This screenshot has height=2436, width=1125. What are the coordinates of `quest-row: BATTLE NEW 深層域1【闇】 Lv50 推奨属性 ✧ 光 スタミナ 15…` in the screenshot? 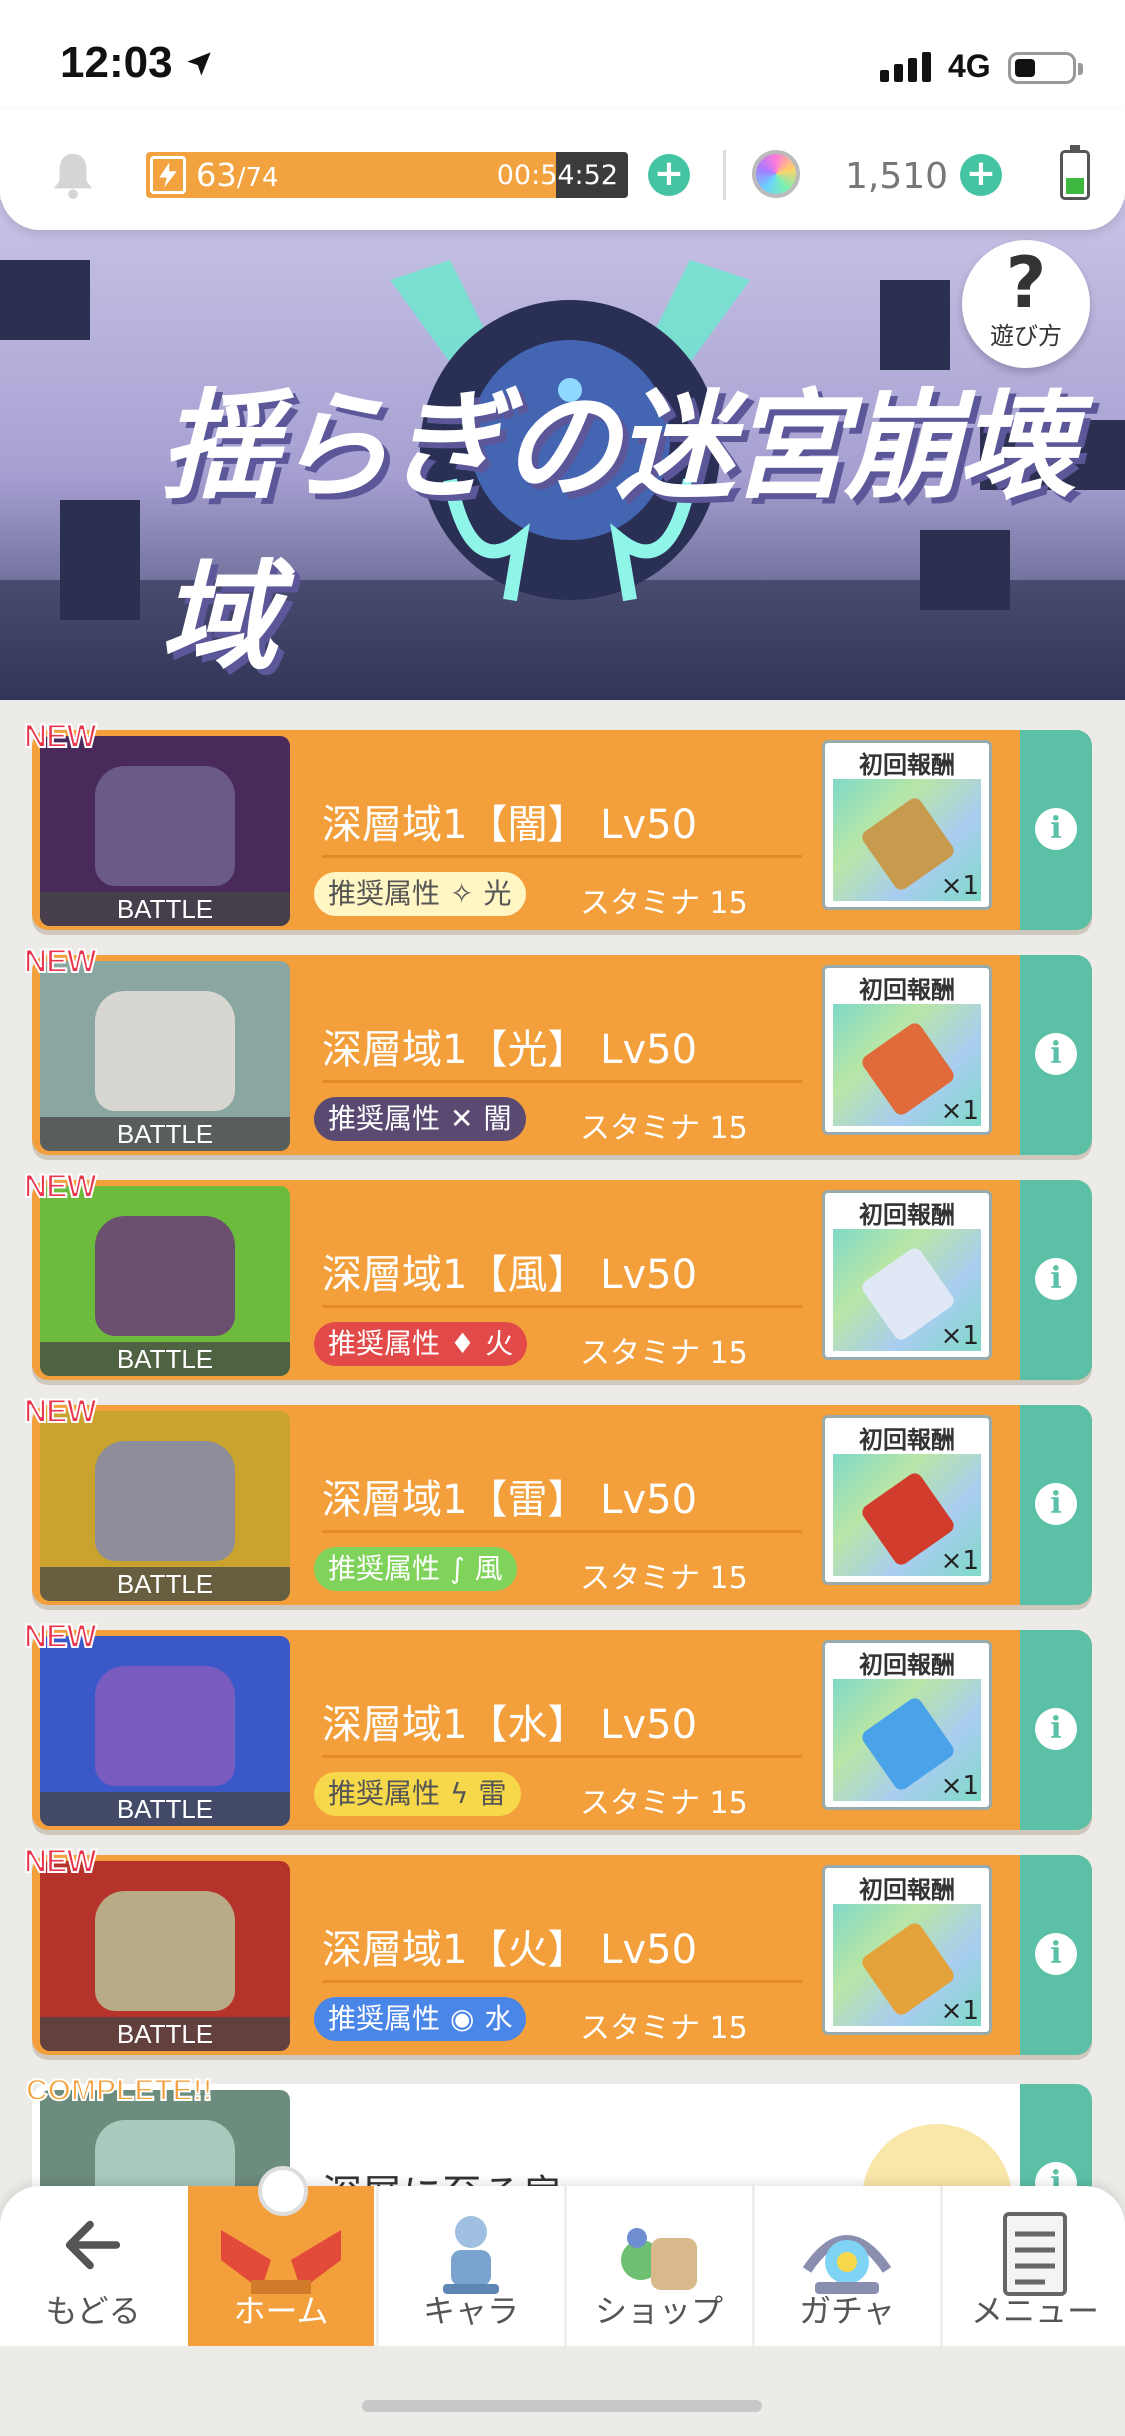 It's located at (557, 823).